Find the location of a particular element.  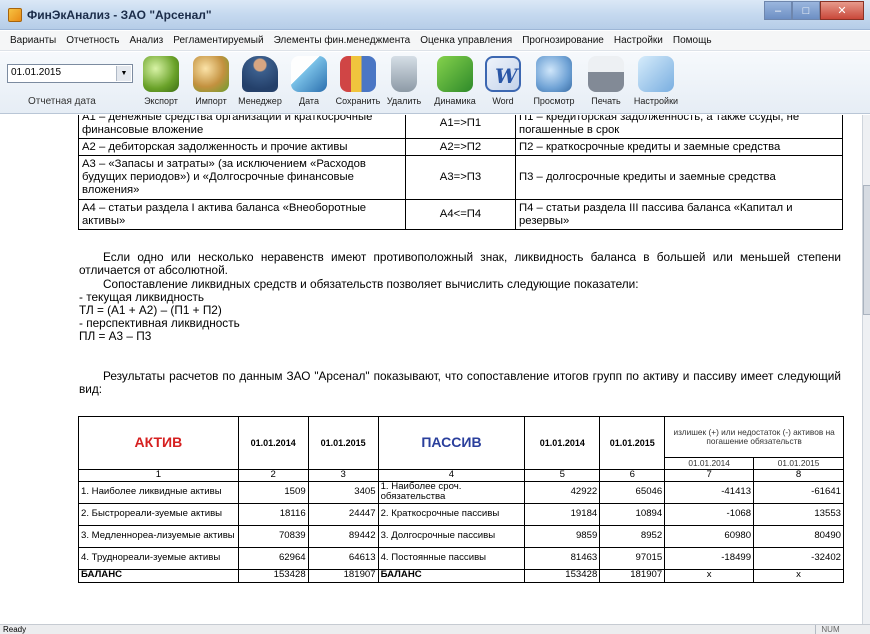

settings-button: Настройки is located at coordinates (656, 83).